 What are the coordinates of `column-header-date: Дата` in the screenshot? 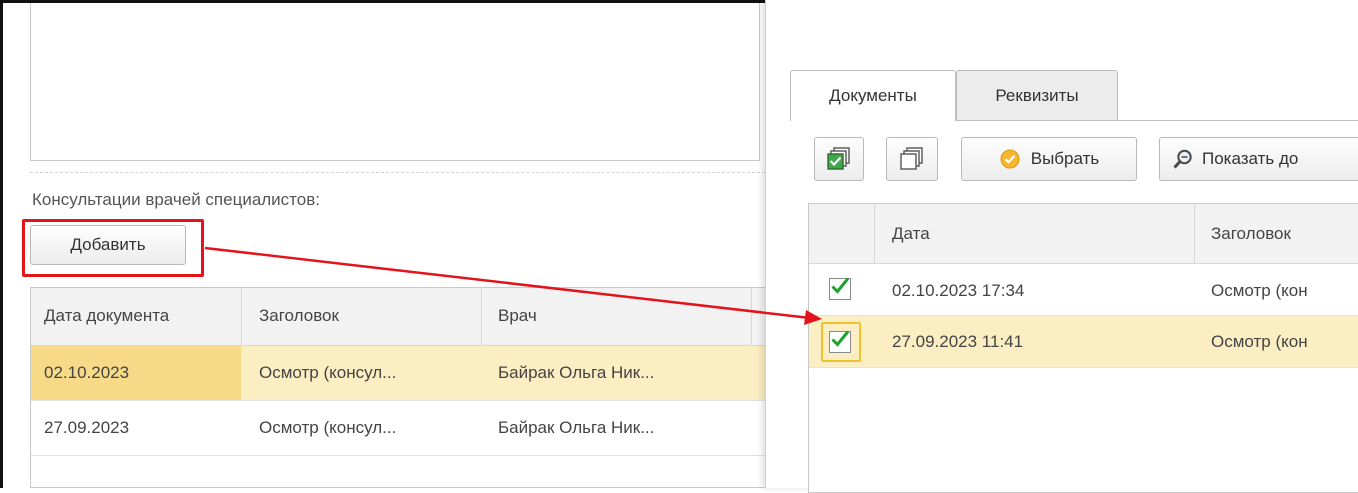 It's located at (911, 234).